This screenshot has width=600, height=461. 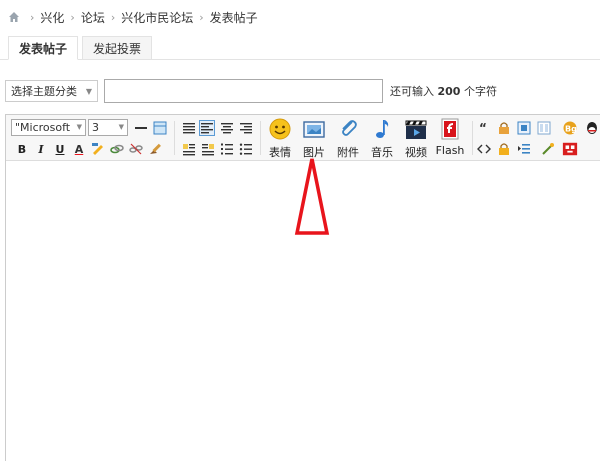 I want to click on bold-icon: B, so click(x=22, y=149).